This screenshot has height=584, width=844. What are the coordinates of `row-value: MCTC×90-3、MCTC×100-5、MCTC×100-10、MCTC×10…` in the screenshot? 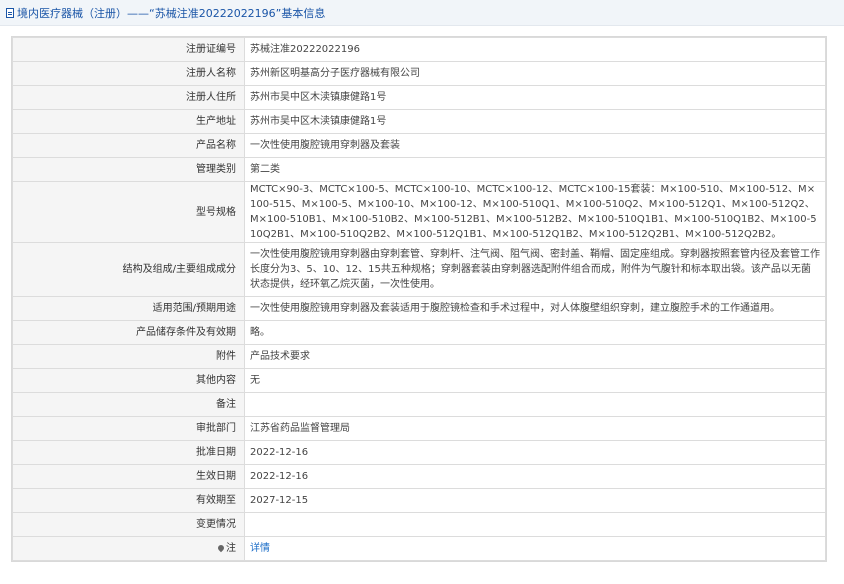 It's located at (535, 212).